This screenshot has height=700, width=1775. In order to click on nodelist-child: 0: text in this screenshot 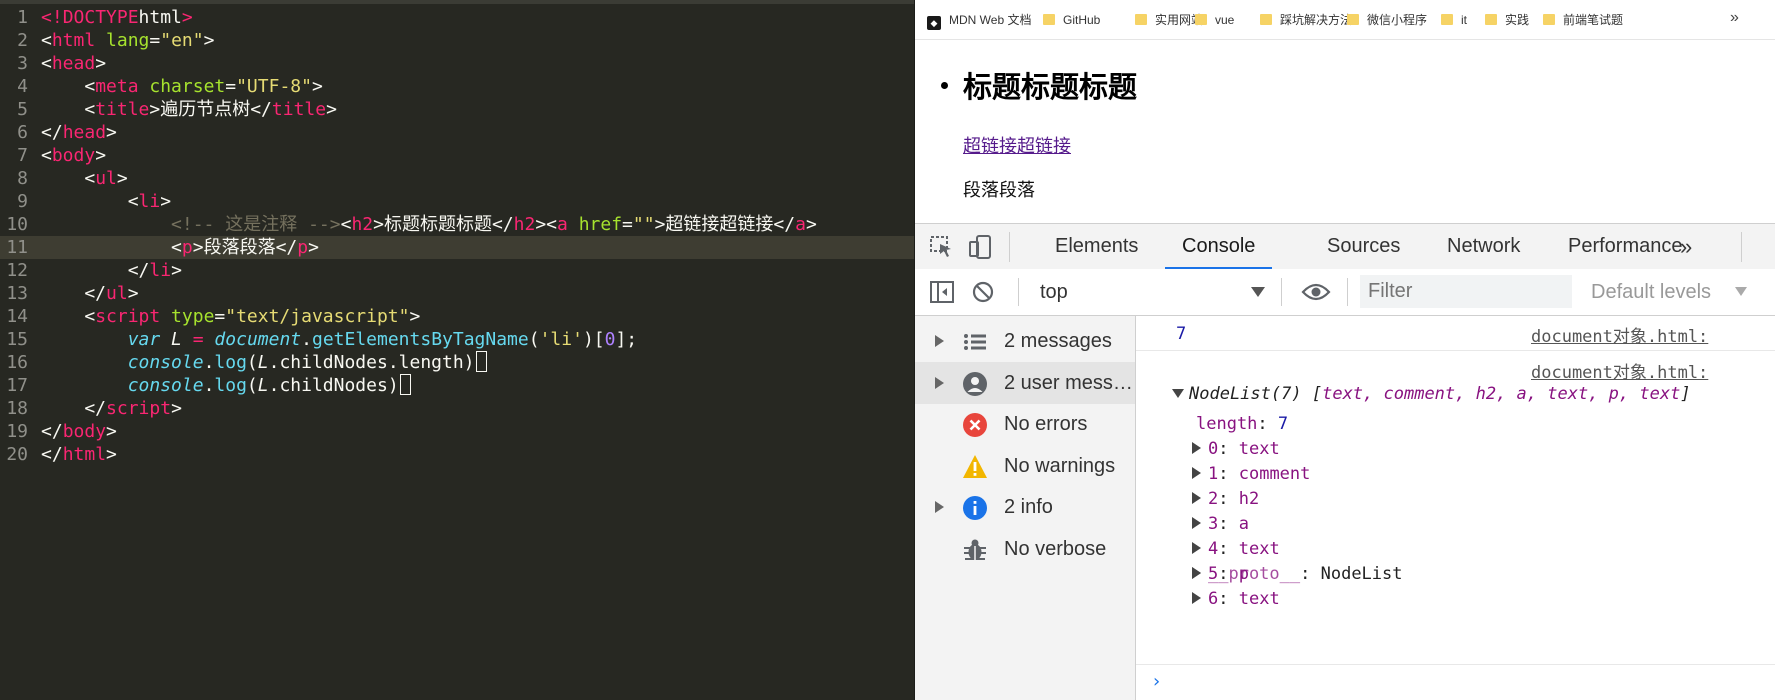, I will do `click(1236, 449)`.